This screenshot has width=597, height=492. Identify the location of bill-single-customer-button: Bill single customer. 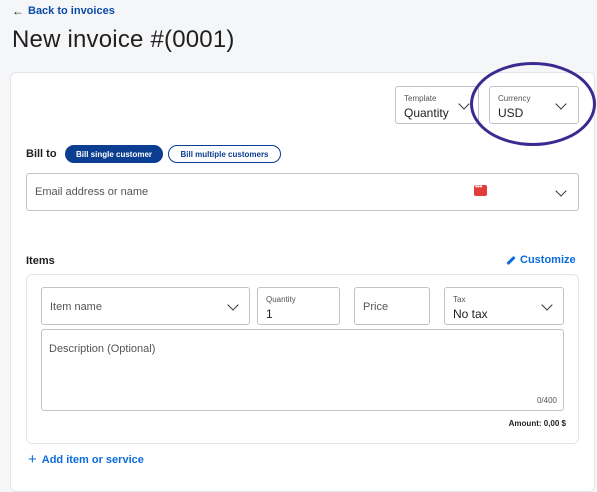
(114, 154).